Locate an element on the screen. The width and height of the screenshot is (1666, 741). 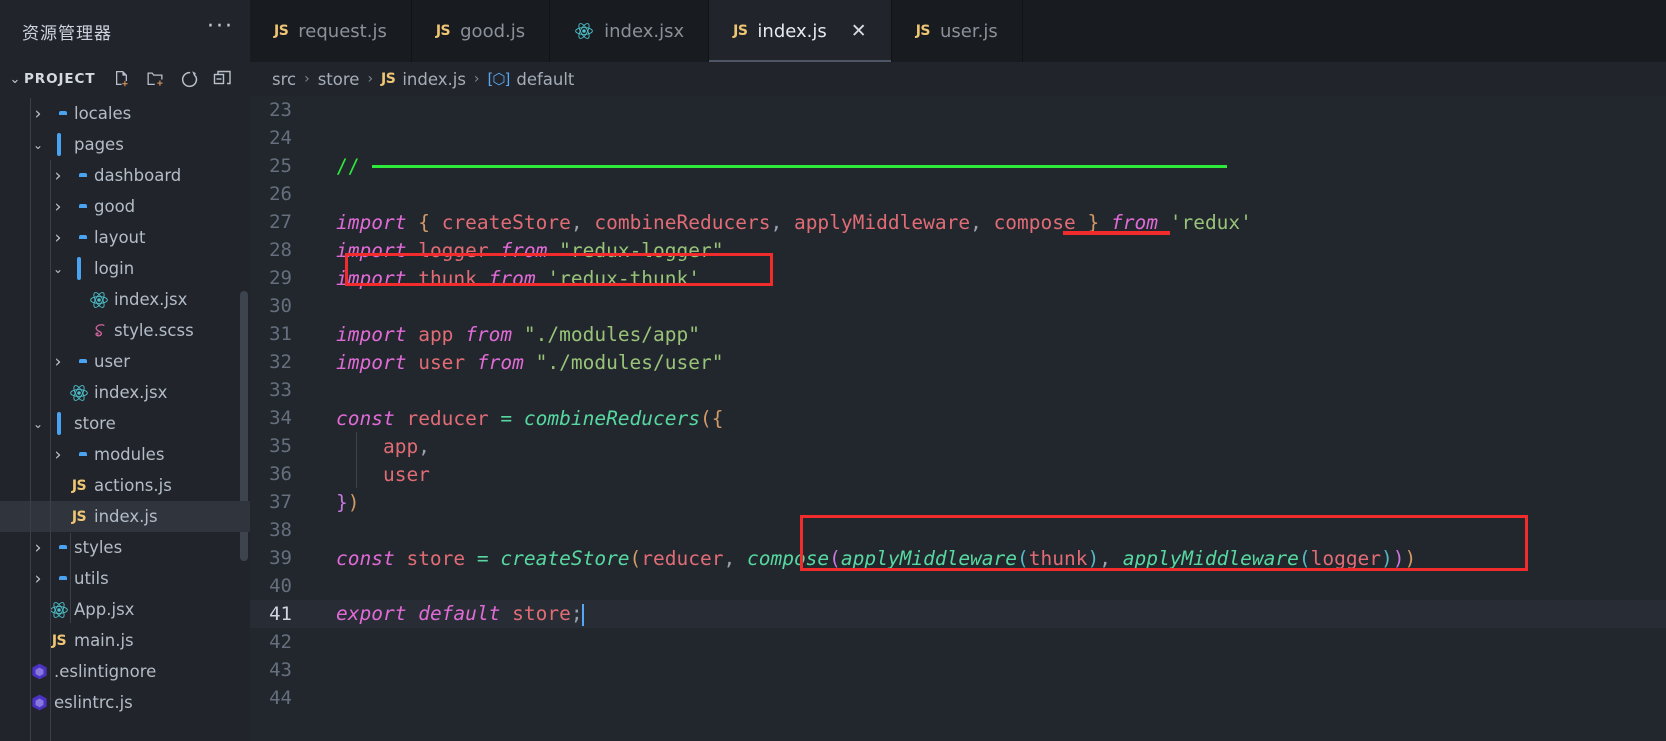
breadcrumb-item-default: default is located at coordinates (545, 79).